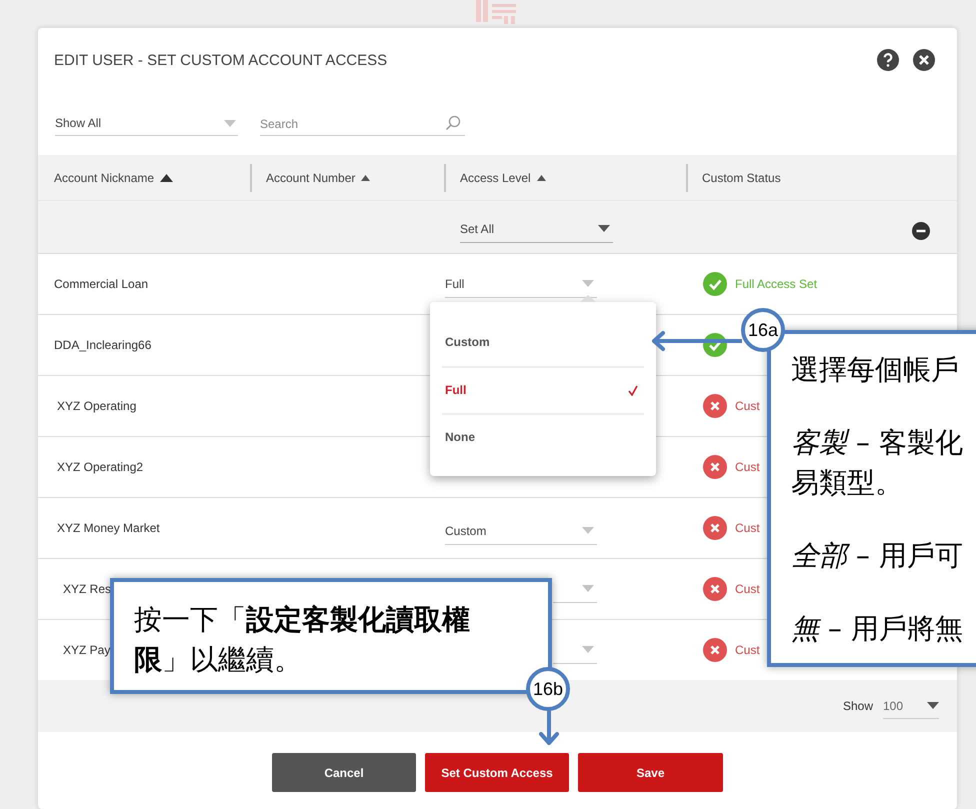  What do you see at coordinates (857, 706) in the screenshot?
I see `show-label: Show` at bounding box center [857, 706].